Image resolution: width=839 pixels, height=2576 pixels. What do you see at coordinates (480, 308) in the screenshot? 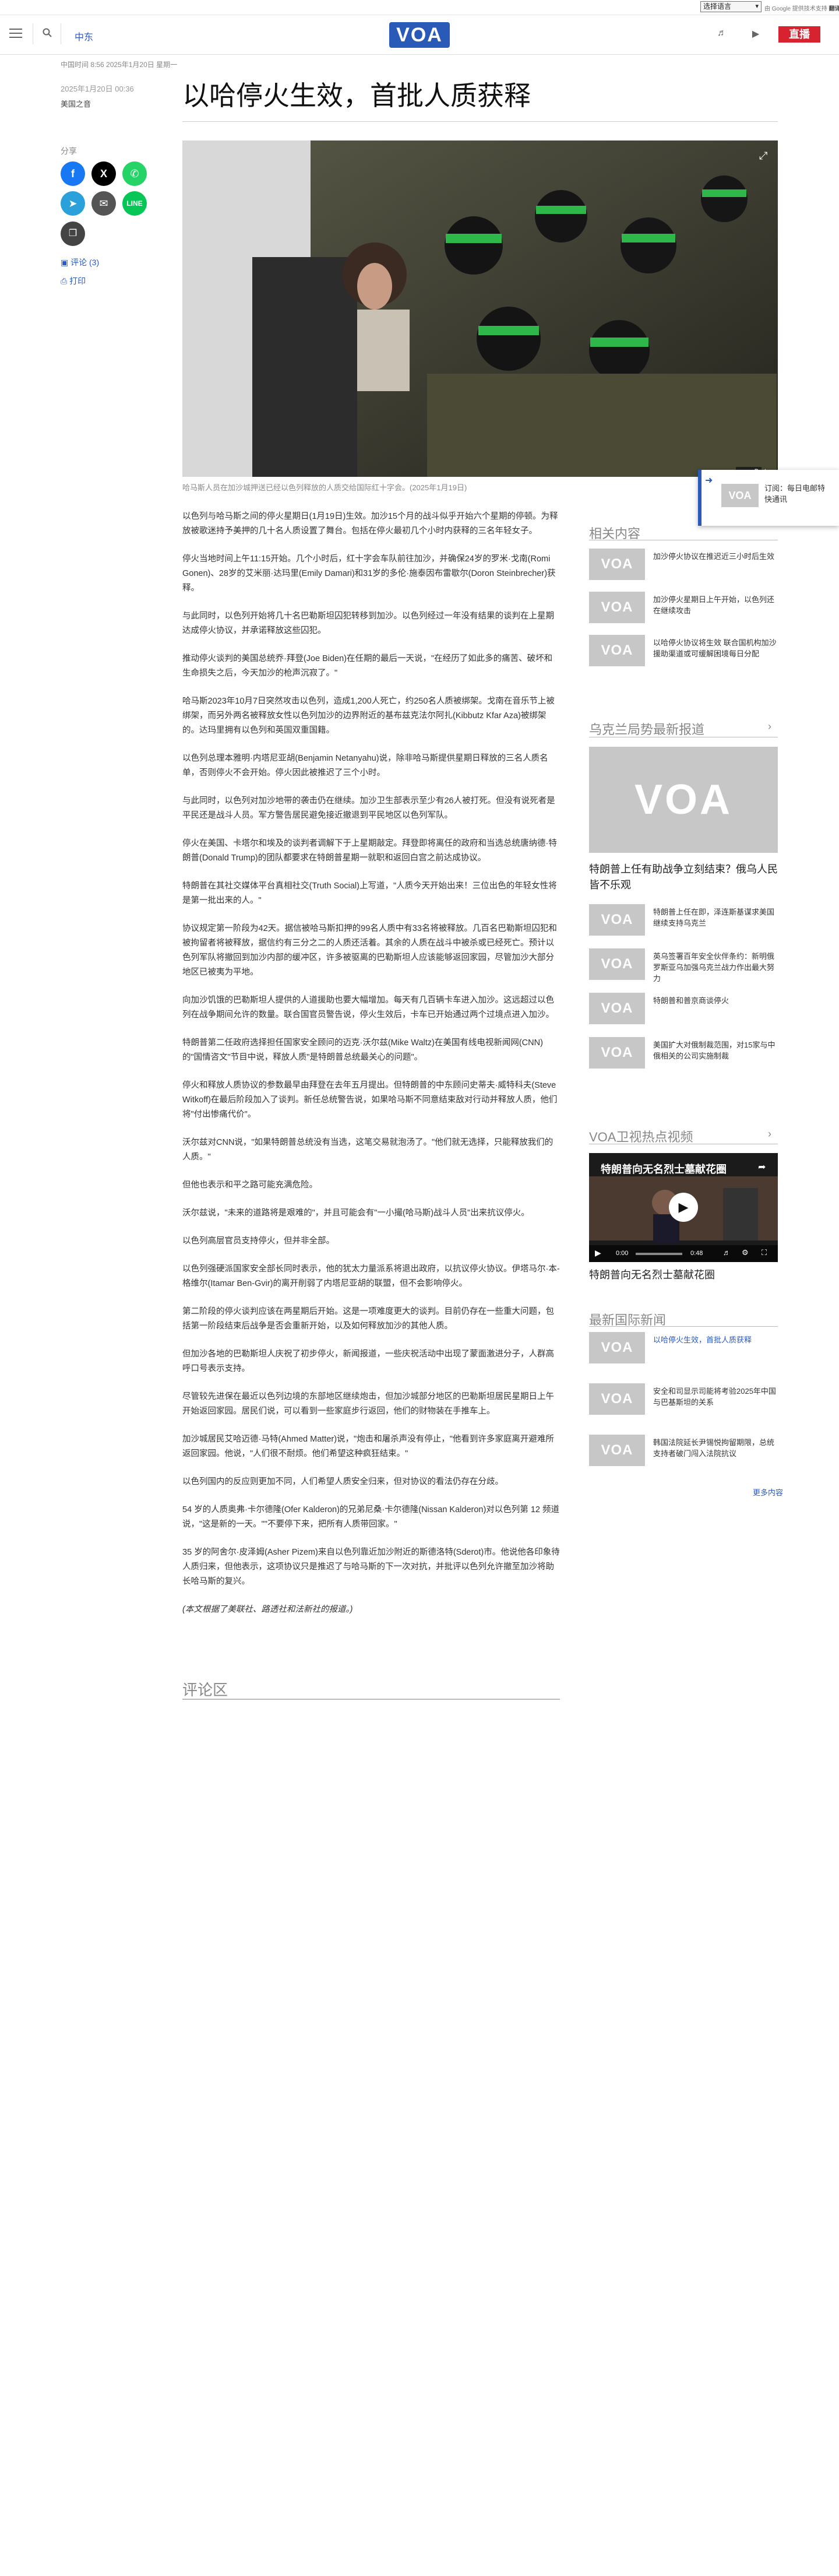
I see `hero-photo` at bounding box center [480, 308].